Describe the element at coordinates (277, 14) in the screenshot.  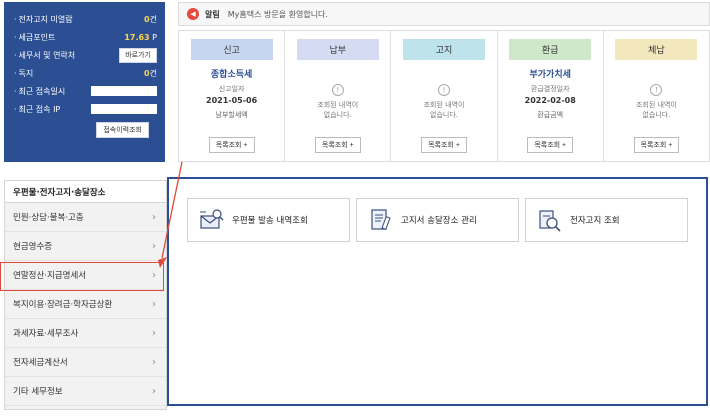
I see `notice-text: My홈택스 방문을 환영합니다.` at that location.